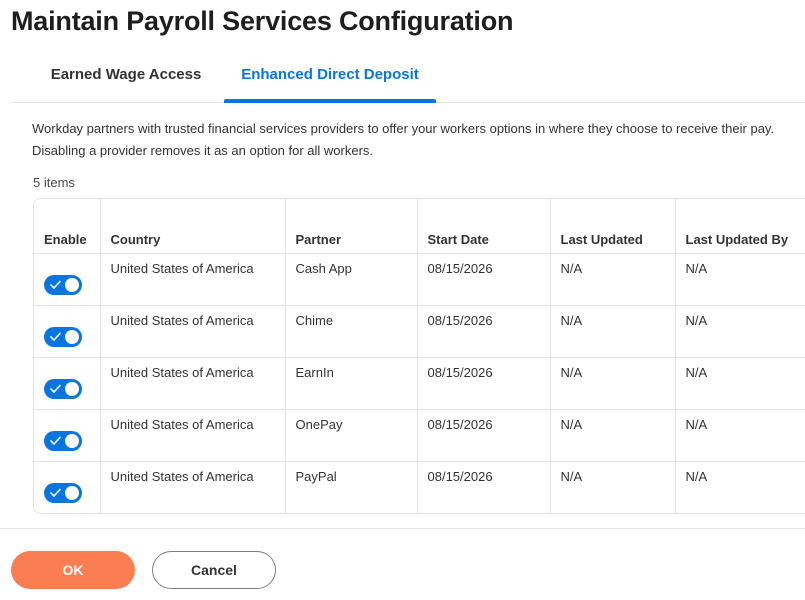 Image resolution: width=805 pixels, height=600 pixels. I want to click on tab-enhanced-direct-deposit: Enhanced Direct Deposit, so click(330, 79).